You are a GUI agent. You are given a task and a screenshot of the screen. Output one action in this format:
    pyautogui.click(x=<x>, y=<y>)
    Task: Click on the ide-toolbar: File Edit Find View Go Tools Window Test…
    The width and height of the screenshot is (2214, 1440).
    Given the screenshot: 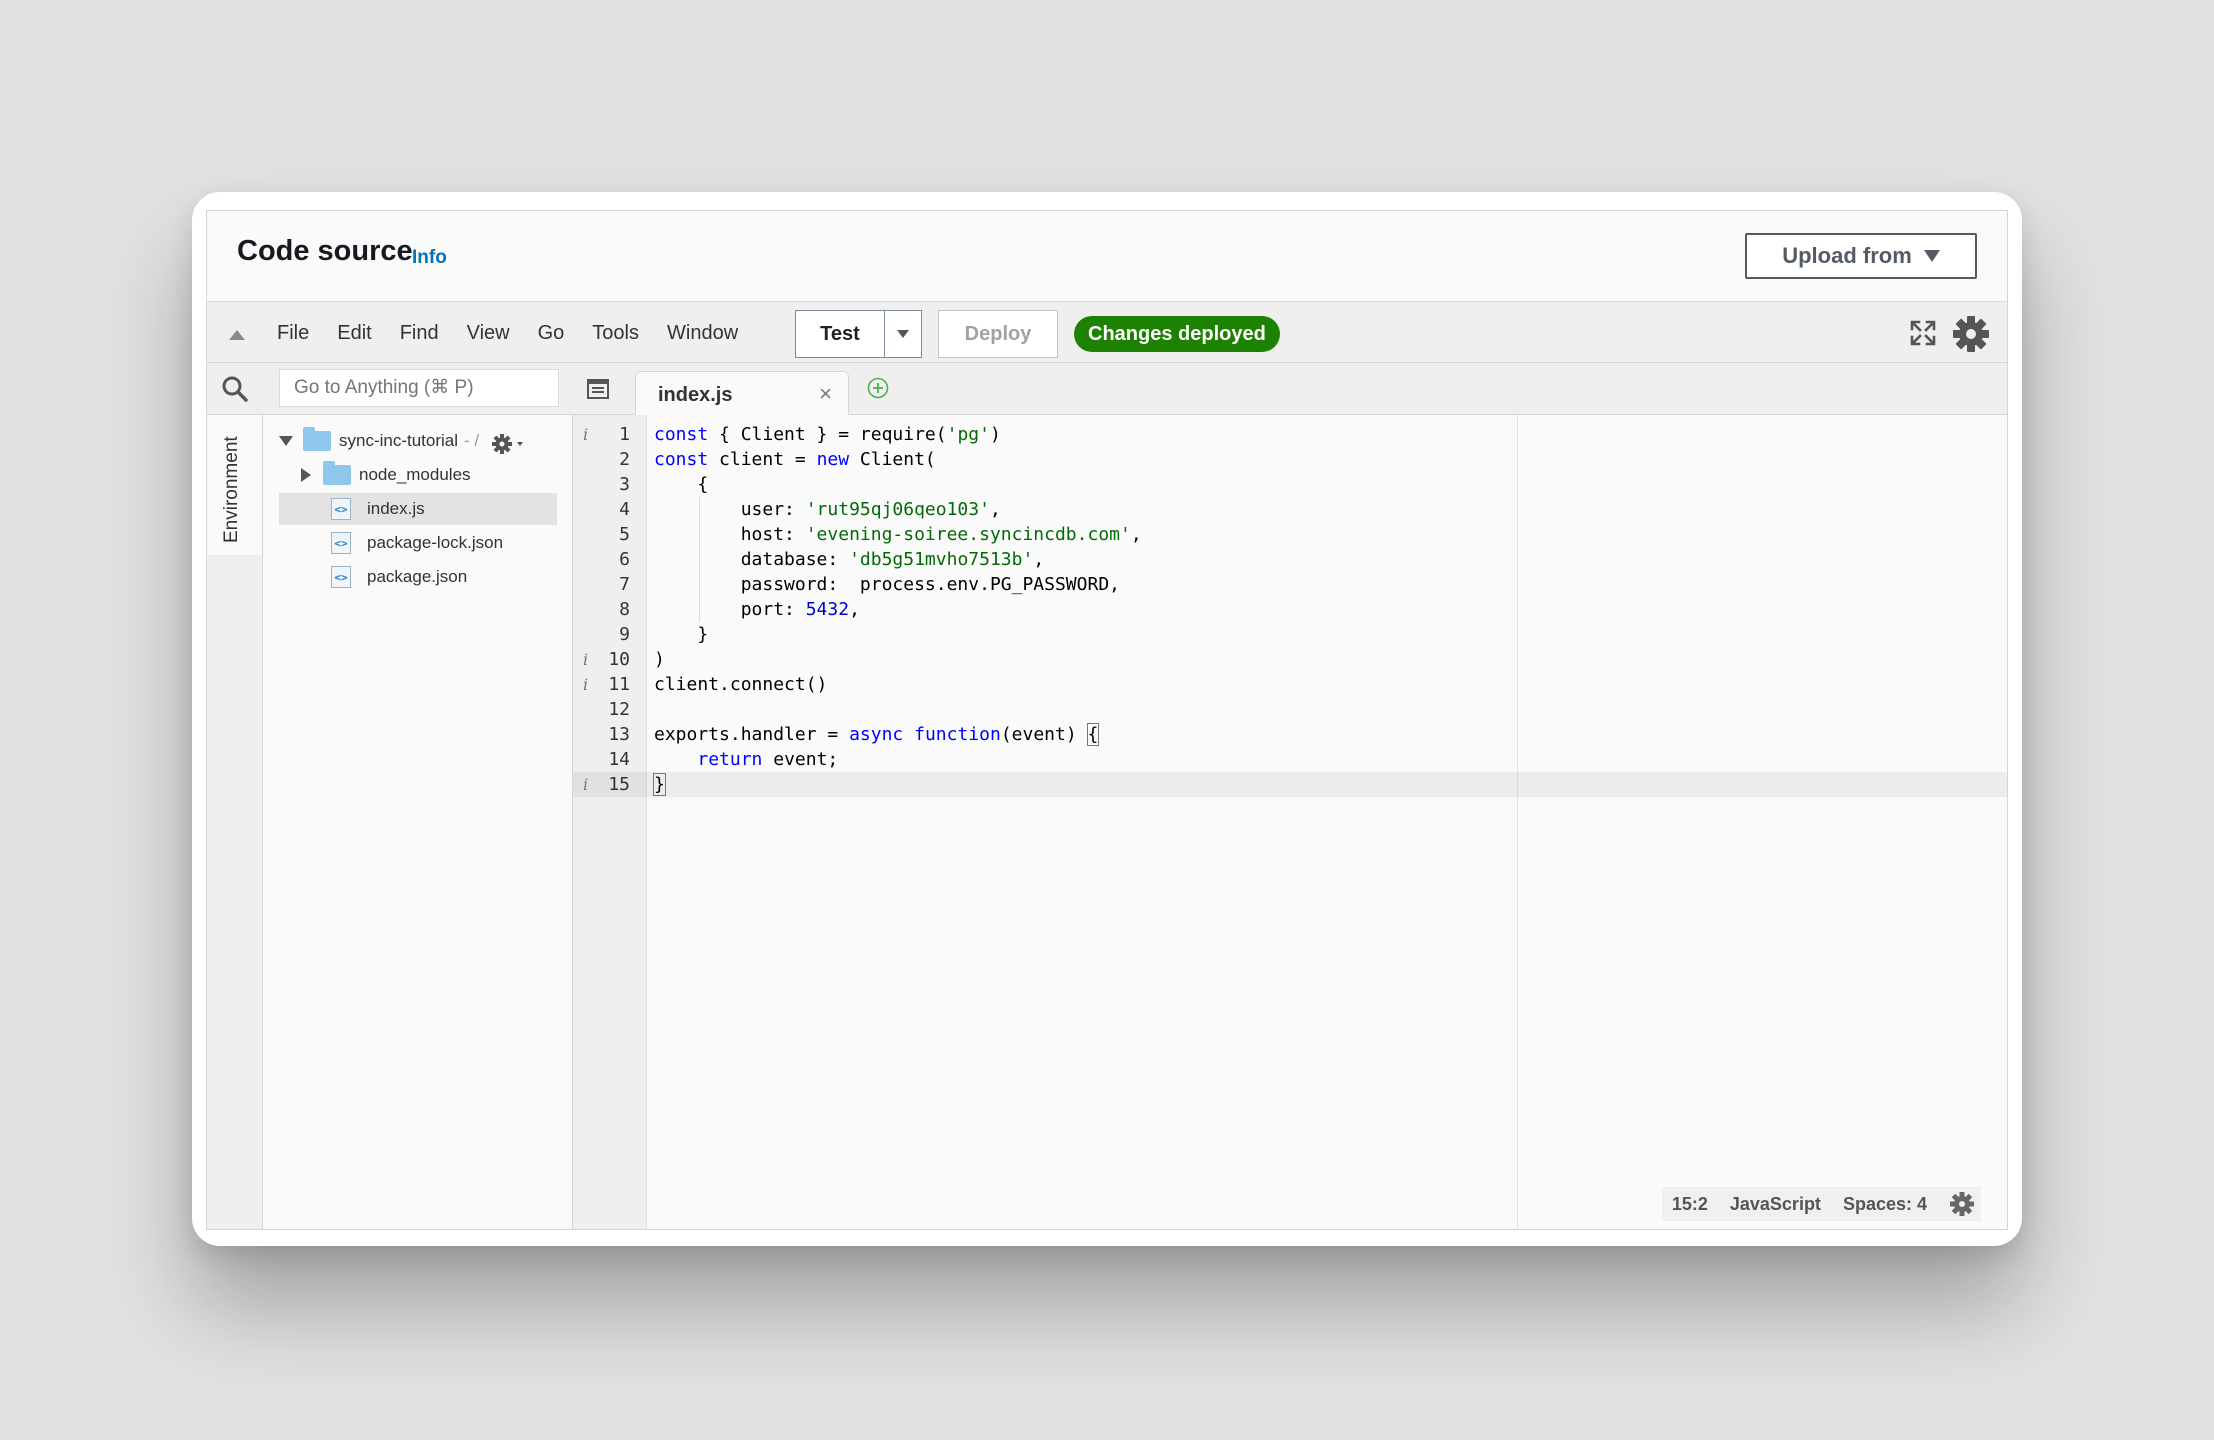 What is the action you would take?
    pyautogui.click(x=1107, y=332)
    